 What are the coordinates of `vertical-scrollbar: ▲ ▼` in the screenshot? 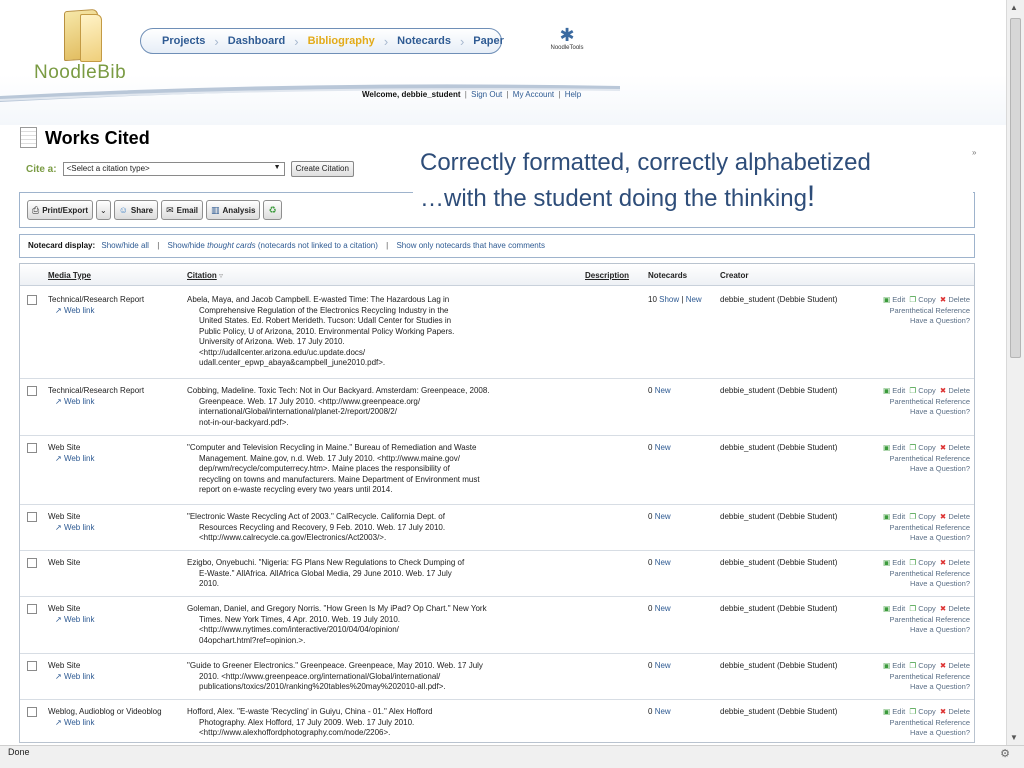 It's located at (1015, 372).